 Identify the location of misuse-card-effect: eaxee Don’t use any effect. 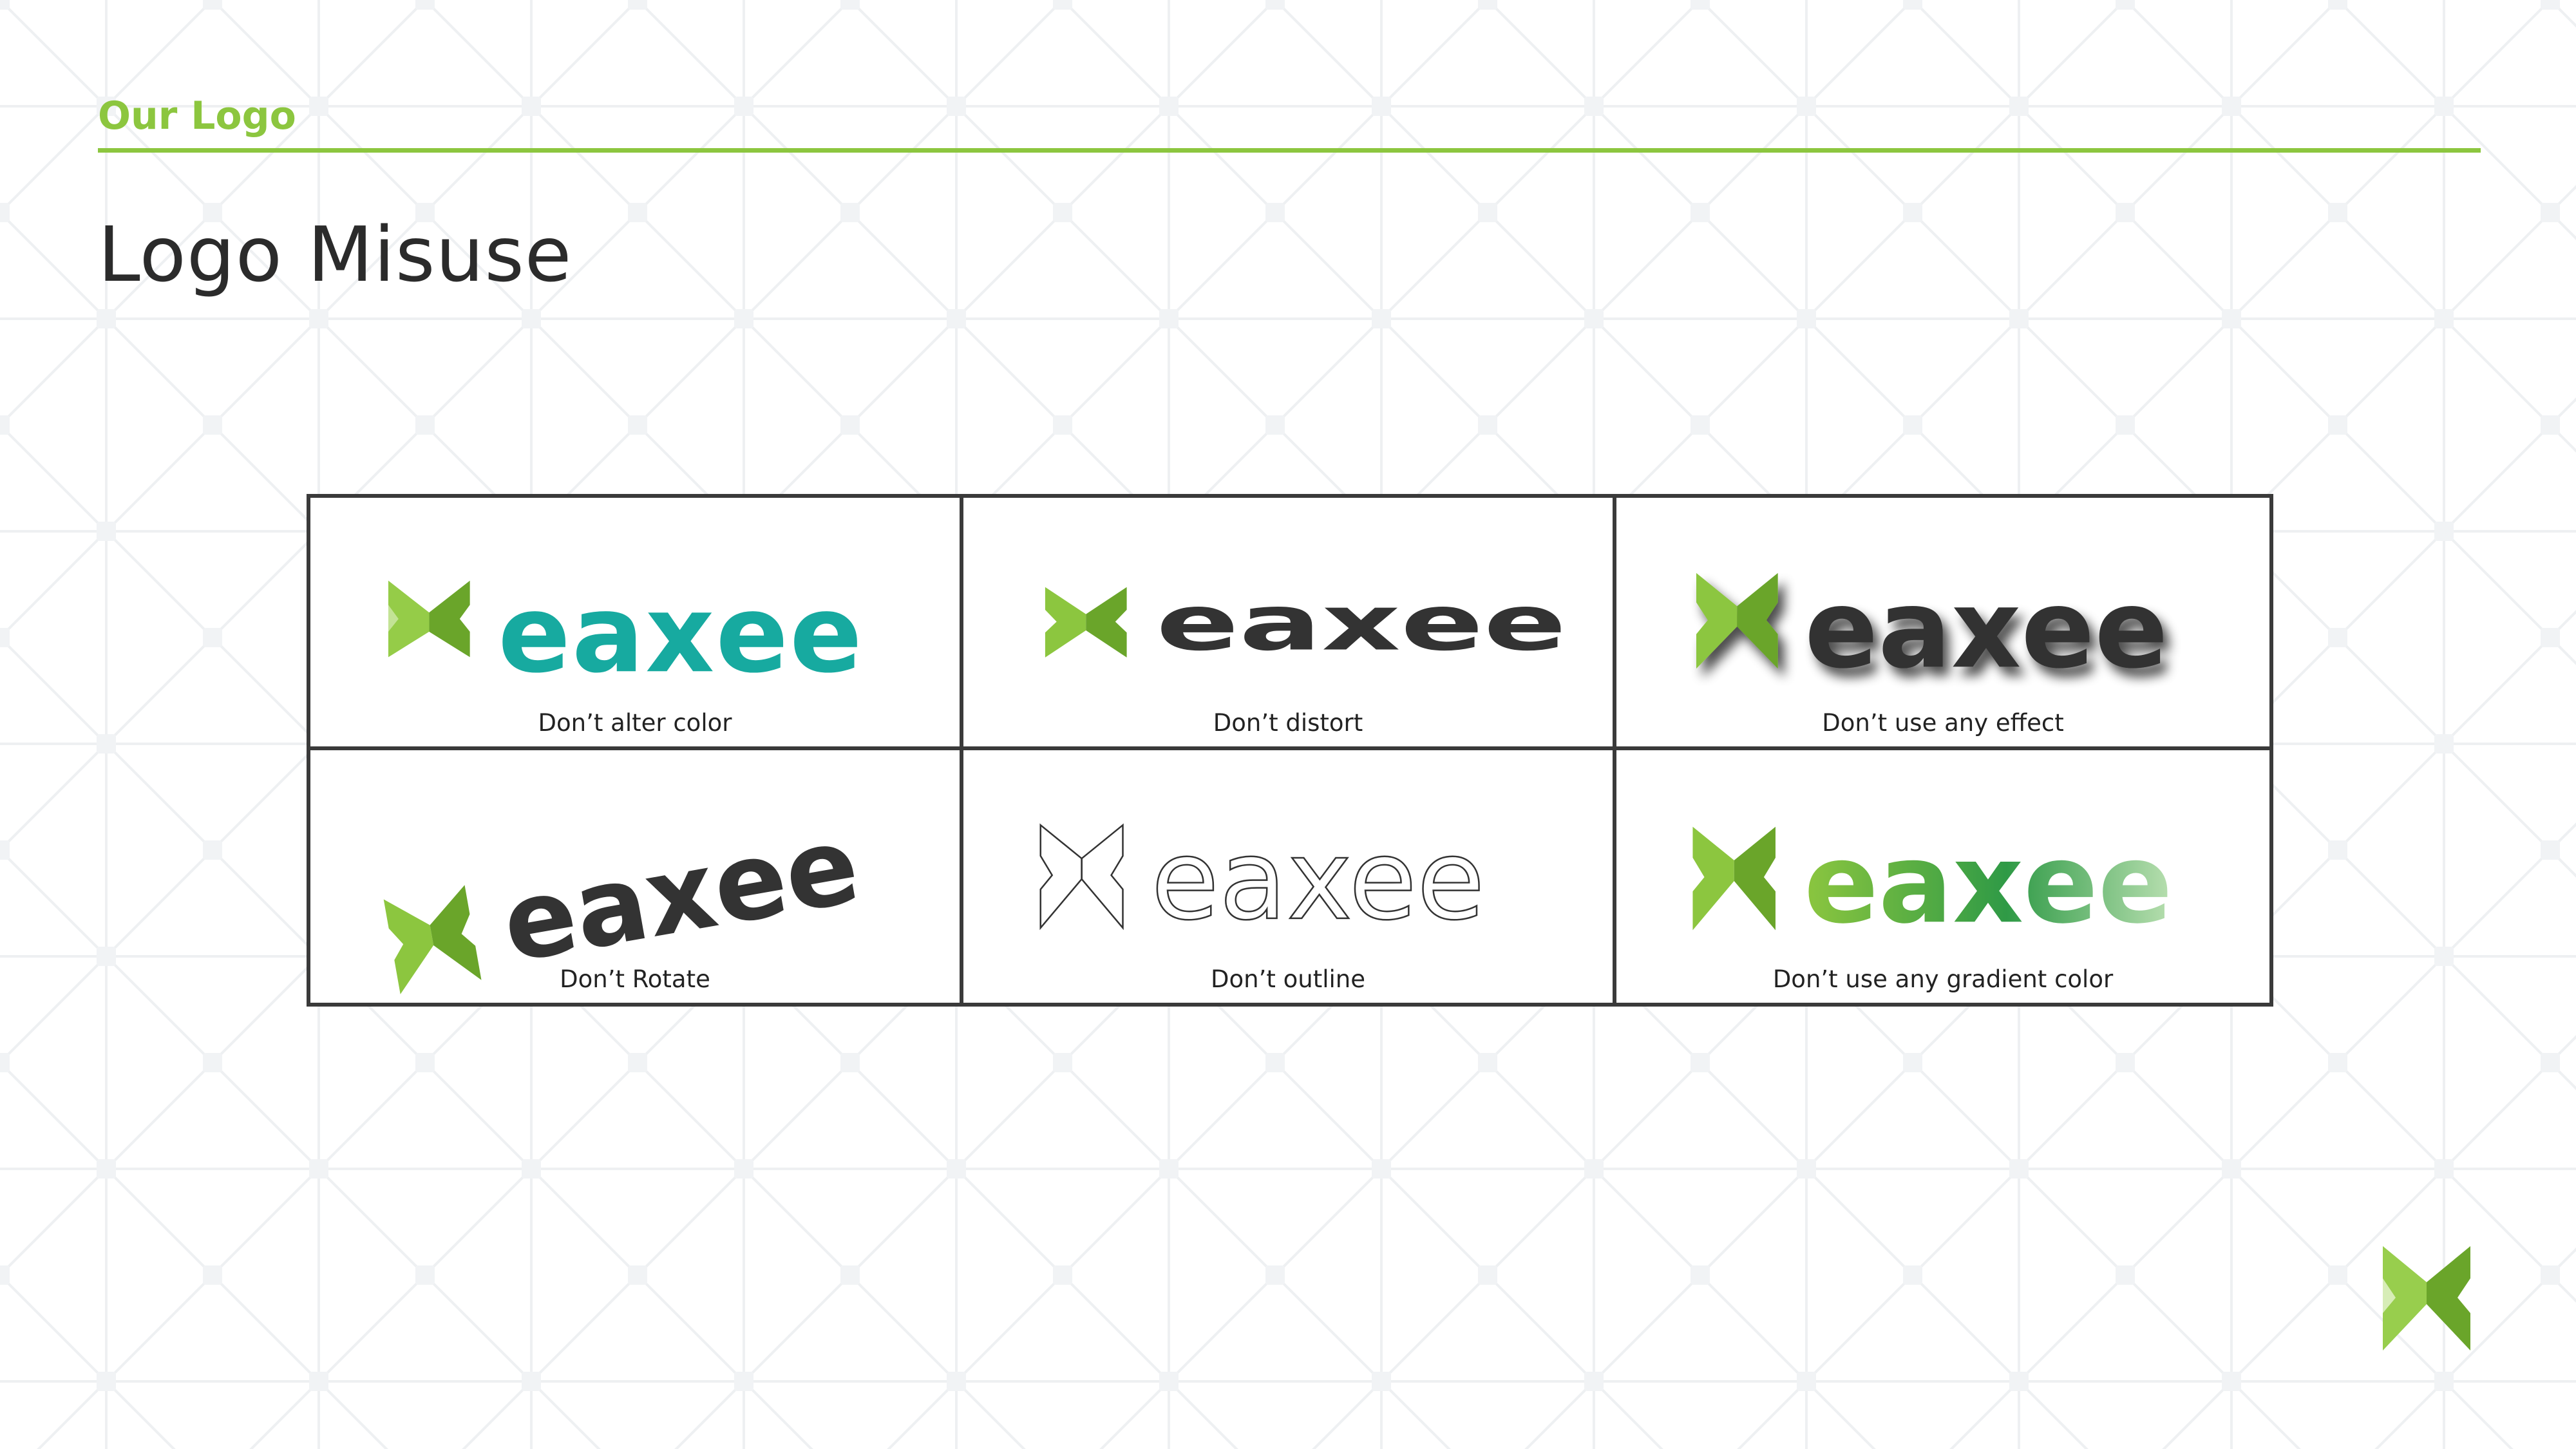
(1942, 624).